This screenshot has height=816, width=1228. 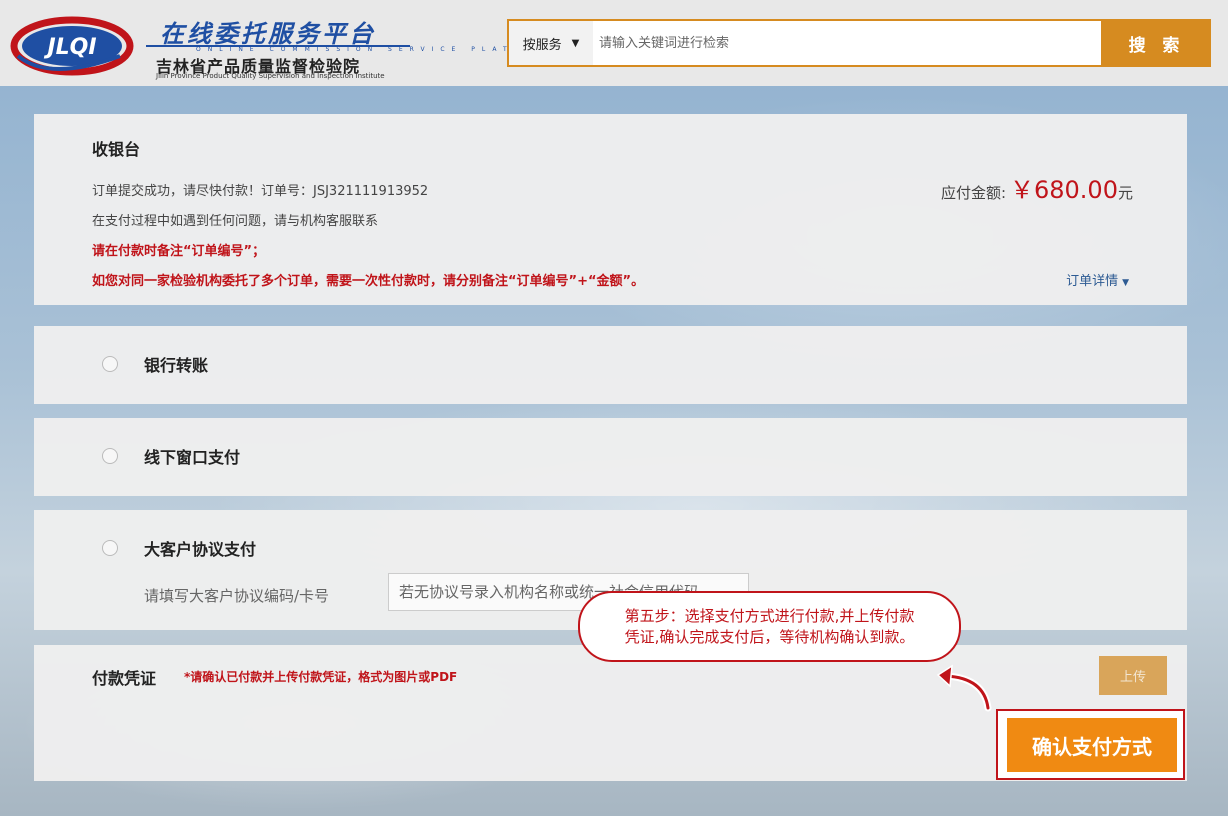 What do you see at coordinates (1133, 675) in the screenshot?
I see `upload-button: 上传` at bounding box center [1133, 675].